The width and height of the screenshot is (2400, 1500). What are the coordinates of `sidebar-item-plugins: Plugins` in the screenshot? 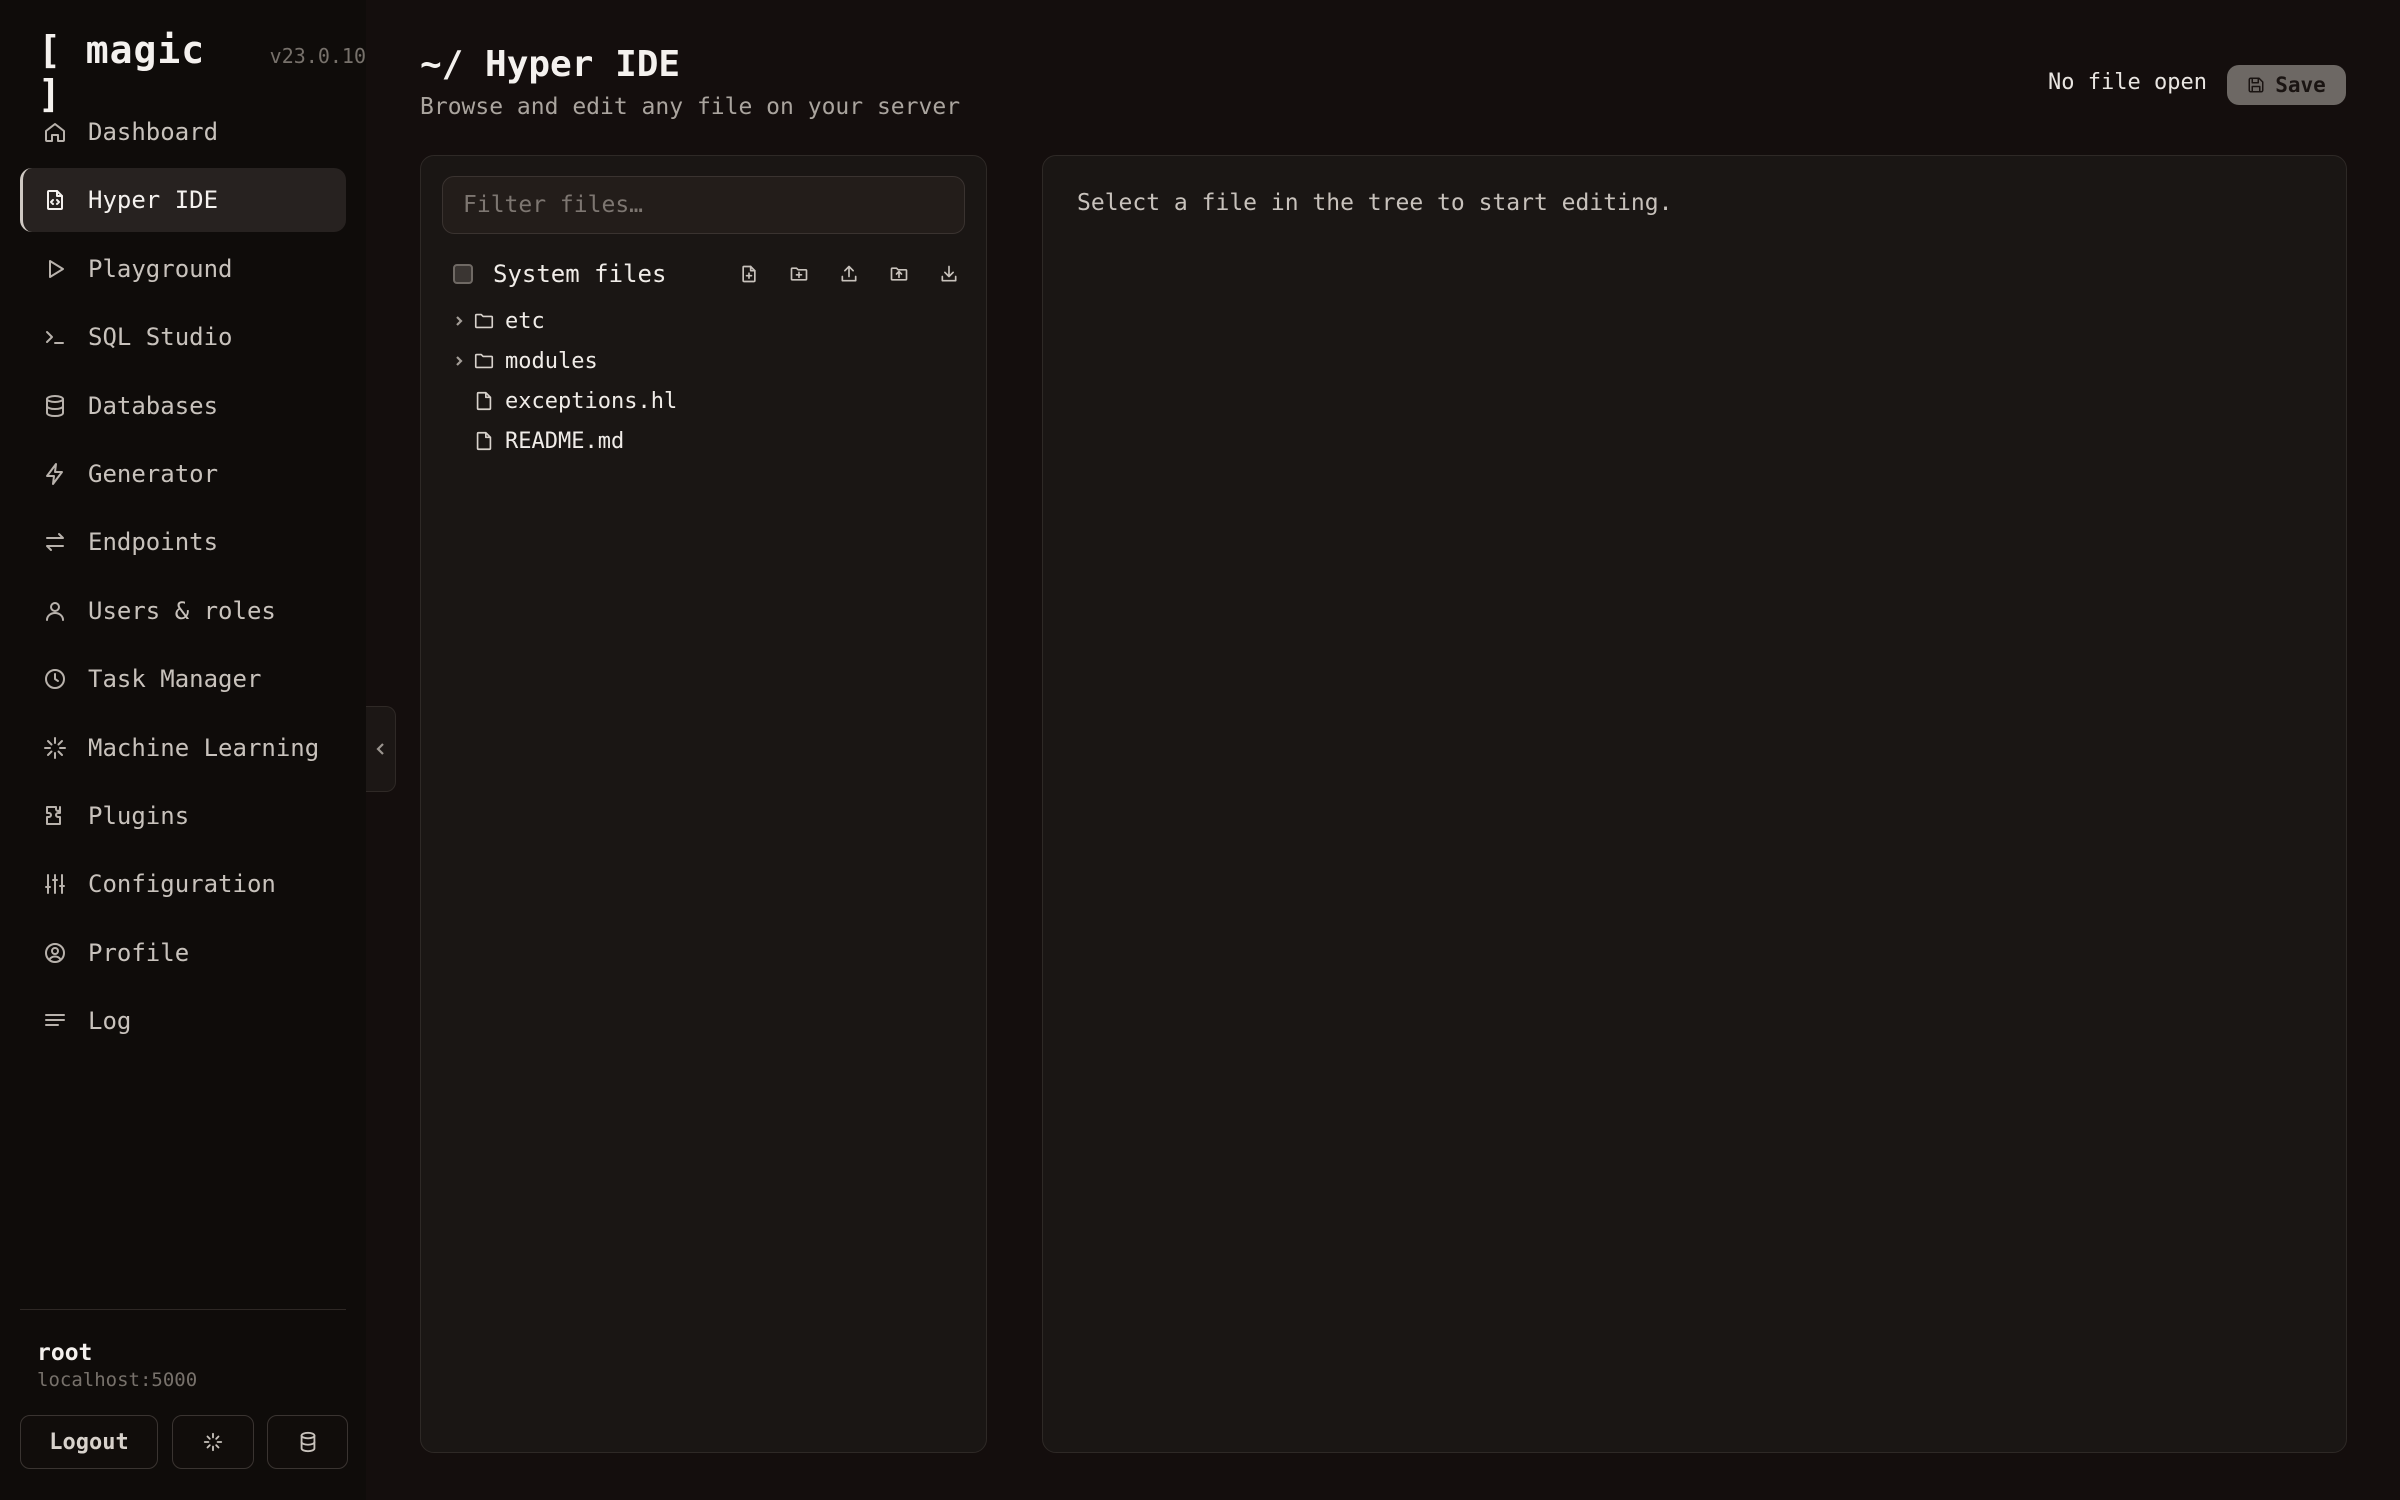 It's located at (183, 816).